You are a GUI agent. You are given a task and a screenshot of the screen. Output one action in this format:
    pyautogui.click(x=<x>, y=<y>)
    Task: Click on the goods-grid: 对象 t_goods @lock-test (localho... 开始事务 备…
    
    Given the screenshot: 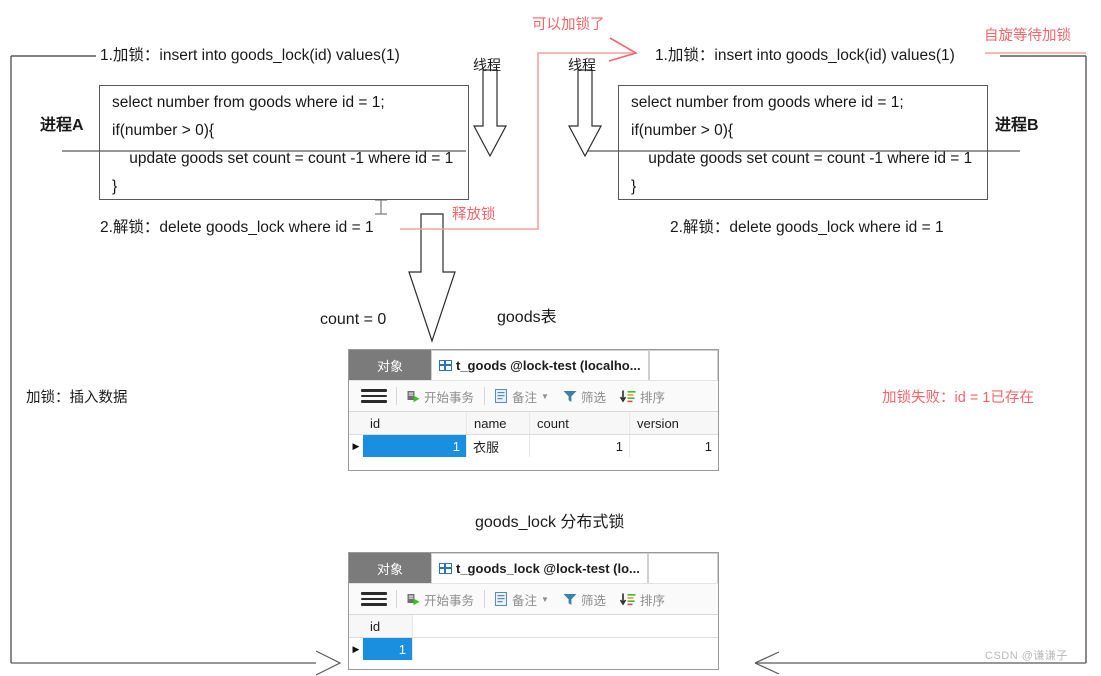 What is the action you would take?
    pyautogui.click(x=533, y=410)
    